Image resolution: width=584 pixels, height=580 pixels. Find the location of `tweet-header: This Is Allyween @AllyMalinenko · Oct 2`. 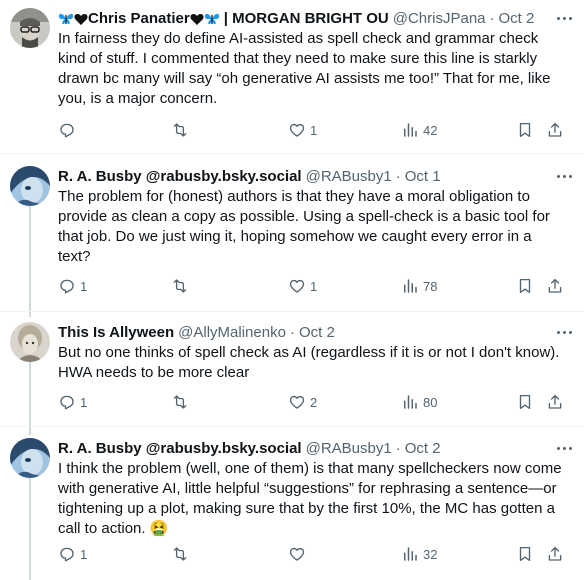

tweet-header: This Is Allyween @AllyMalinenko · Oct 2 is located at coordinates (316, 333).